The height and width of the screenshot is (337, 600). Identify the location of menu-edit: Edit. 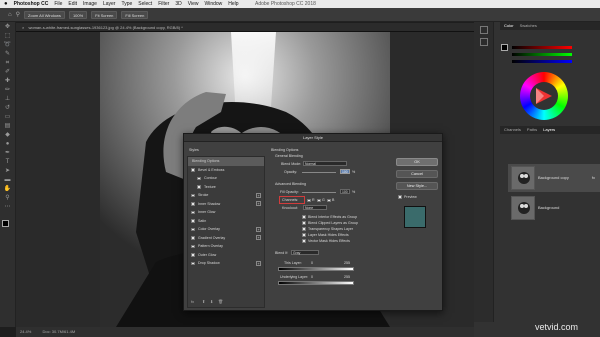
(72, 4).